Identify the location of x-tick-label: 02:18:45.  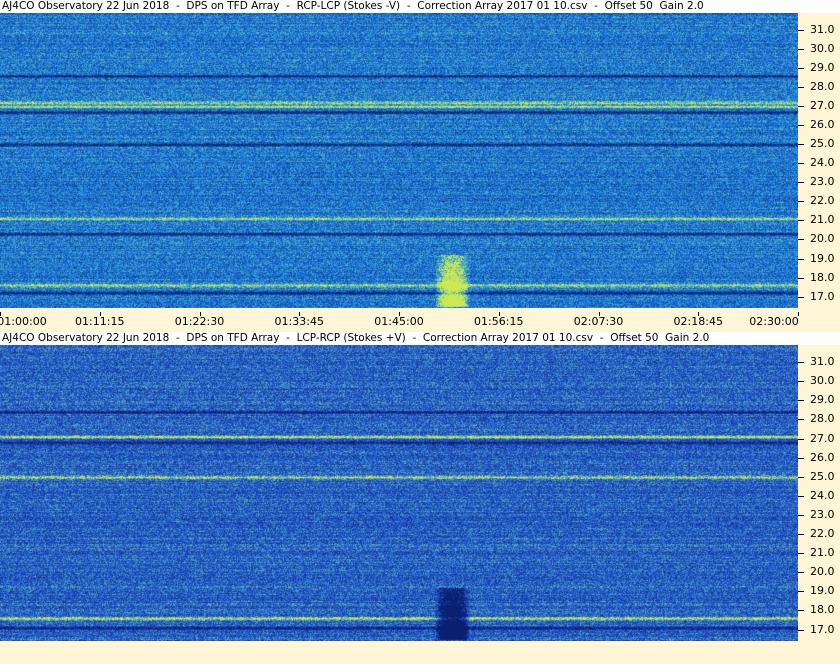
(698, 321).